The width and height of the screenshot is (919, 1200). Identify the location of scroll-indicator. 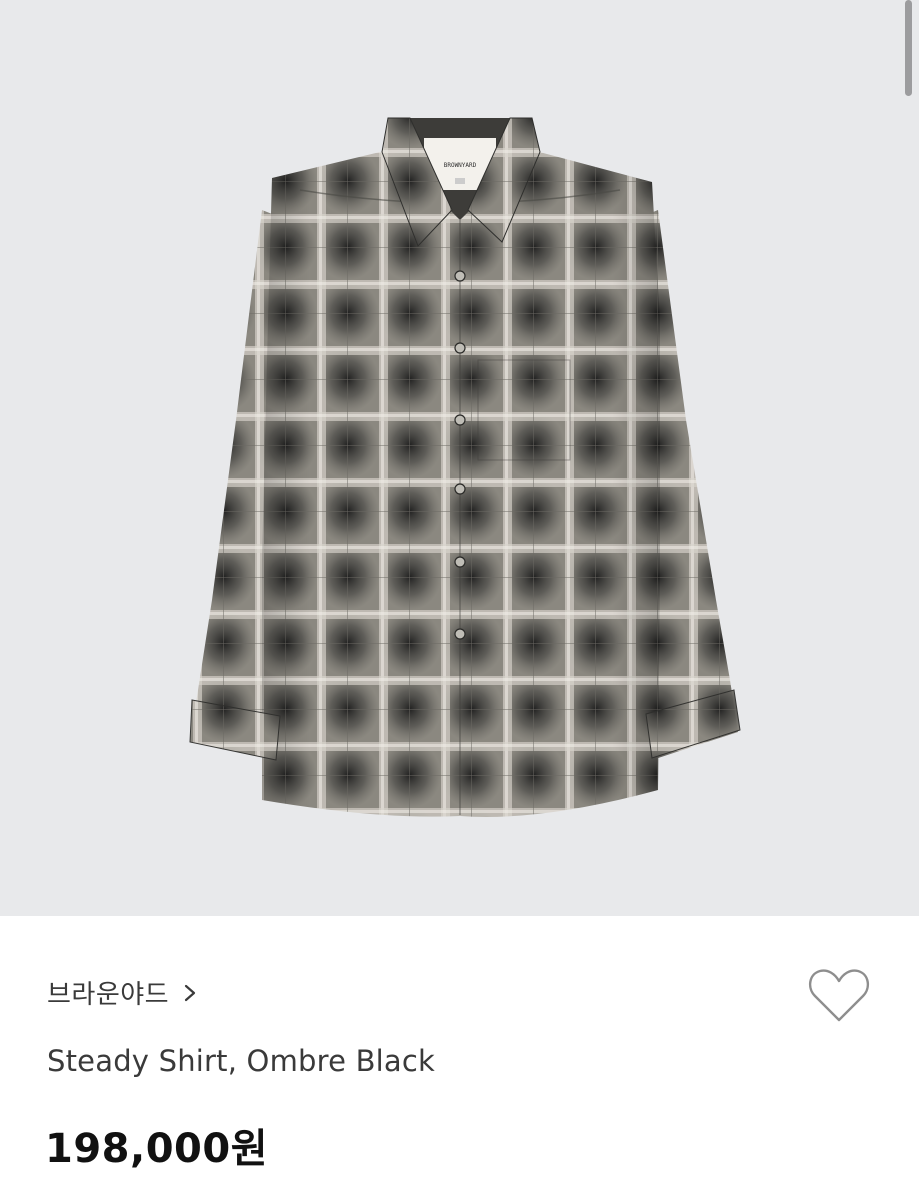
(908, 48).